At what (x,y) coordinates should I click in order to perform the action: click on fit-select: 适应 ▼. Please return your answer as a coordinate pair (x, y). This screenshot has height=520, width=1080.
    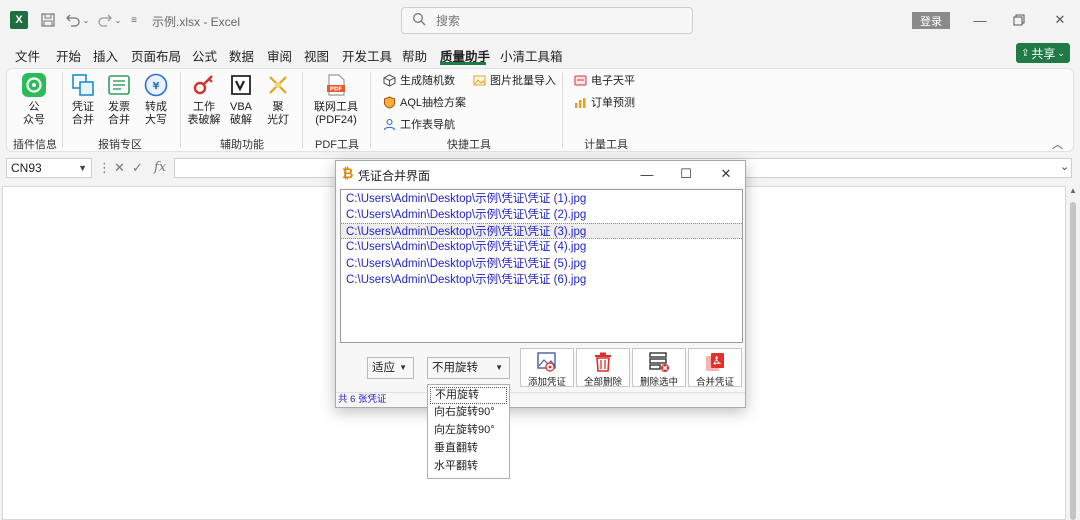
    Looking at the image, I should click on (390, 368).